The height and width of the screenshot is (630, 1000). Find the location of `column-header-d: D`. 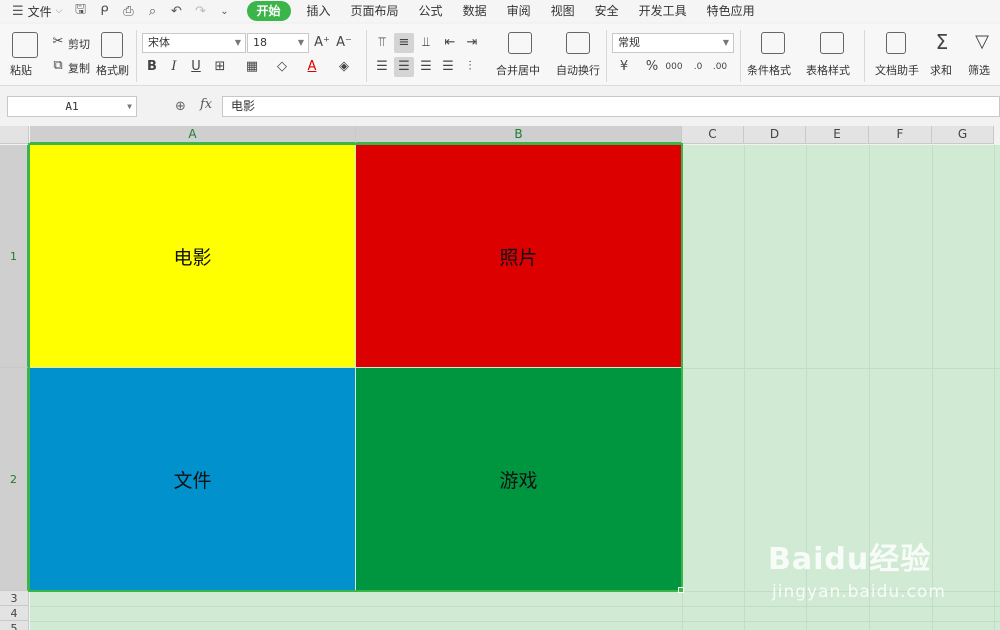

column-header-d: D is located at coordinates (775, 135).